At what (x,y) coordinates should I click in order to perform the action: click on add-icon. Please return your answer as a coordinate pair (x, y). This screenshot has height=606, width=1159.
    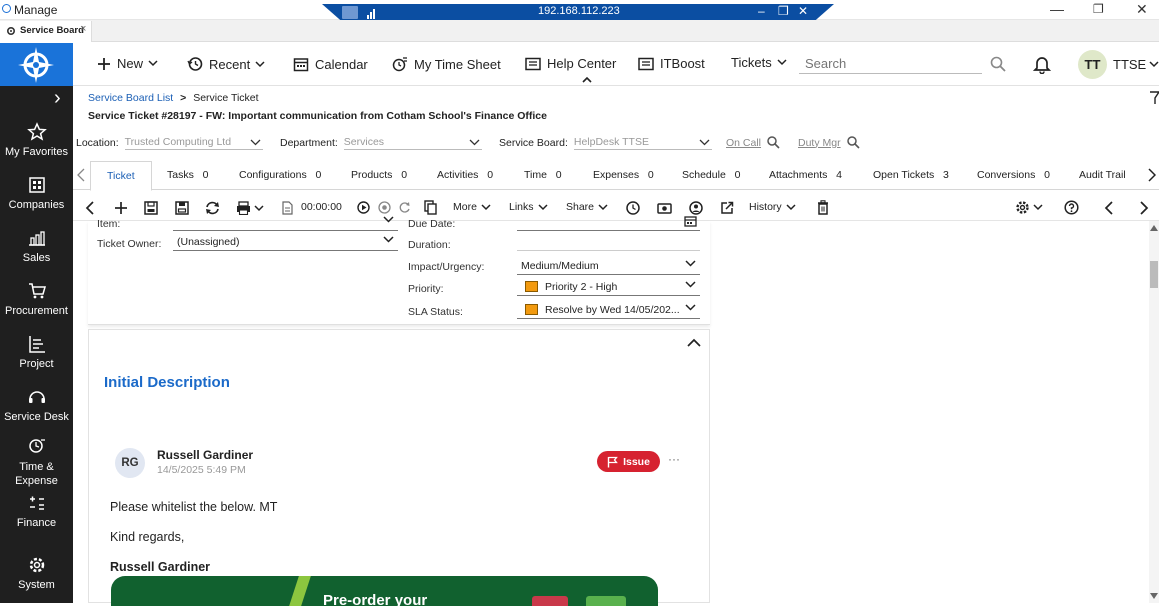
    Looking at the image, I should click on (121, 208).